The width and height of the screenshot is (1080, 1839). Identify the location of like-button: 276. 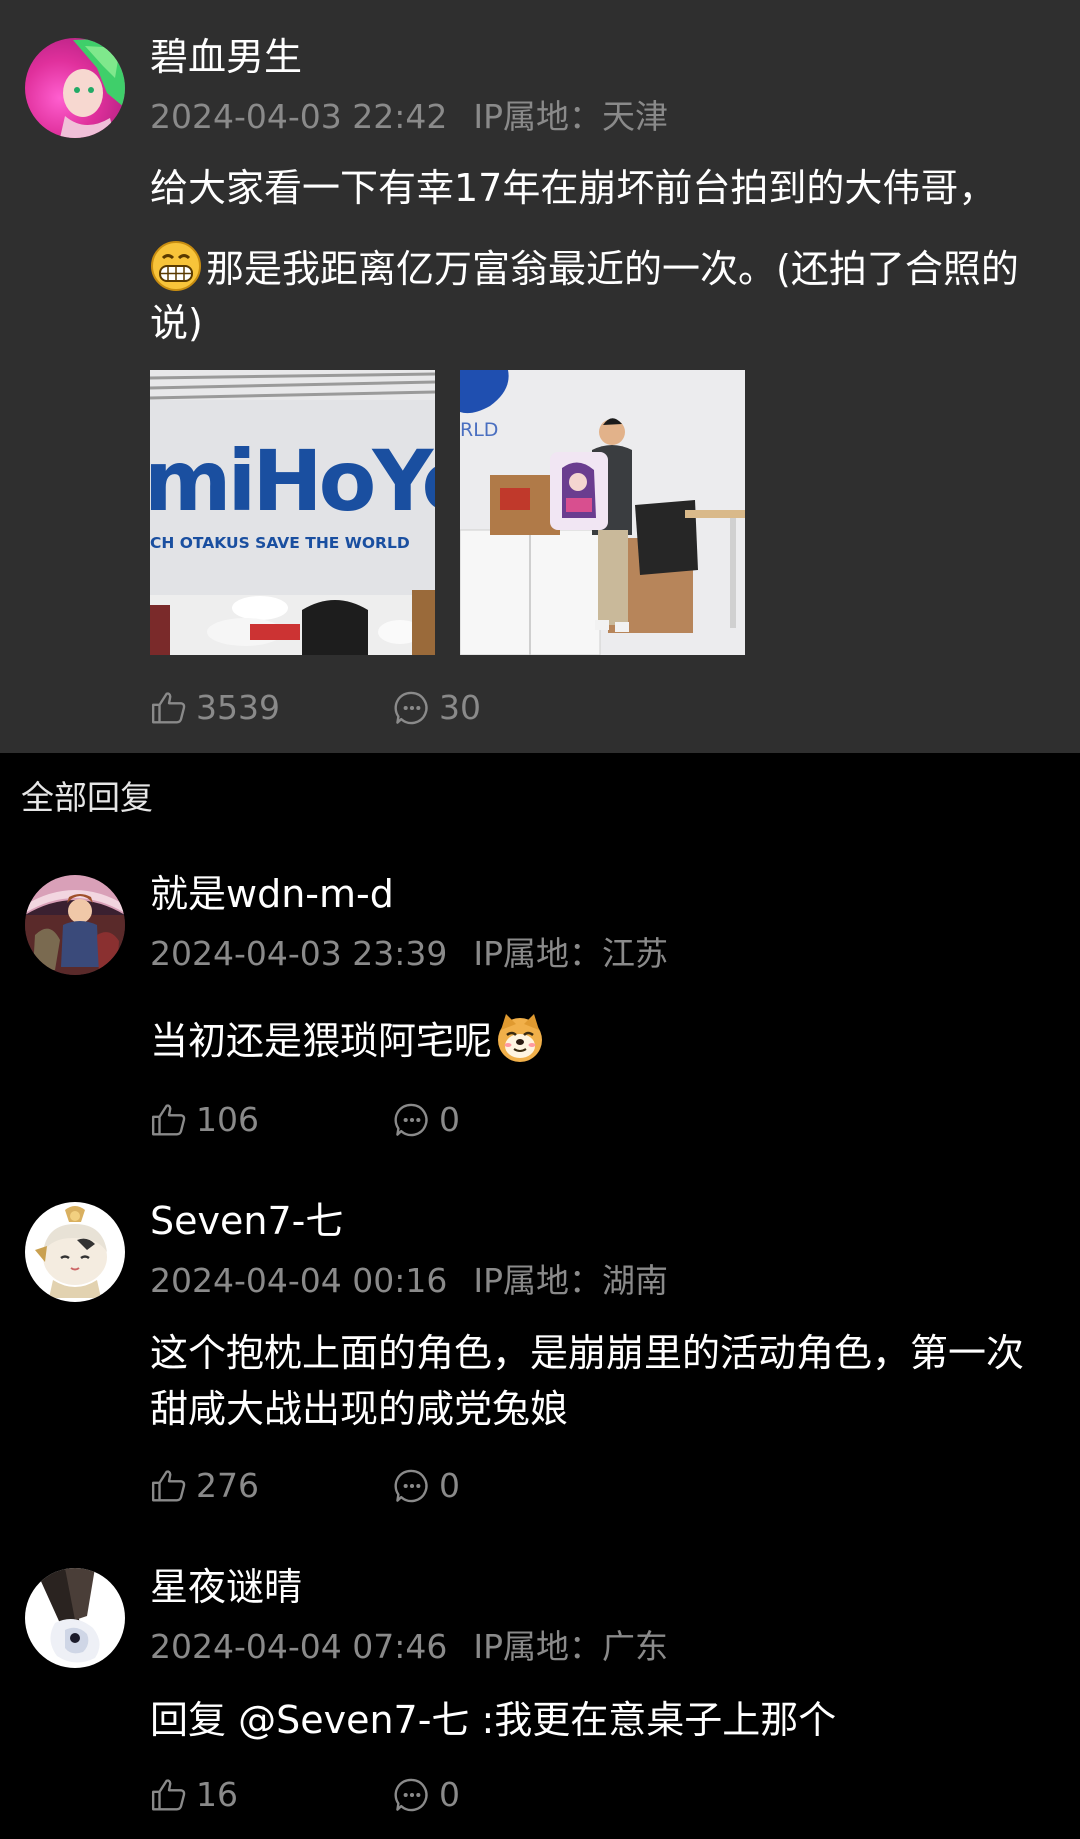
(204, 1486).